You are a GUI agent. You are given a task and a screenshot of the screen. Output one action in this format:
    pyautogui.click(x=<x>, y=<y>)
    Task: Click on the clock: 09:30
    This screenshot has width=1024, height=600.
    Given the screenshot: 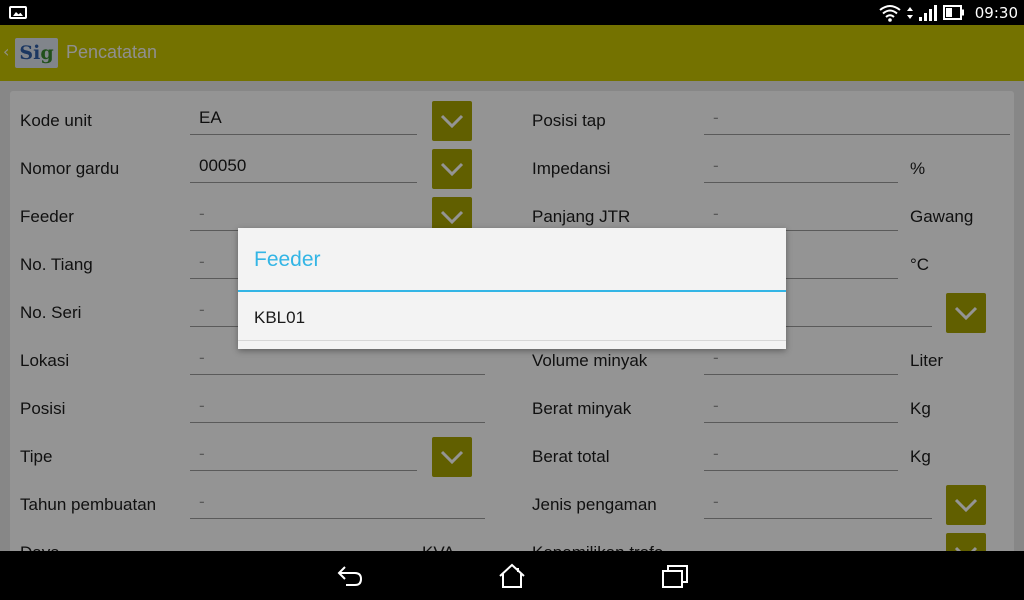 What is the action you would take?
    pyautogui.click(x=996, y=12)
    